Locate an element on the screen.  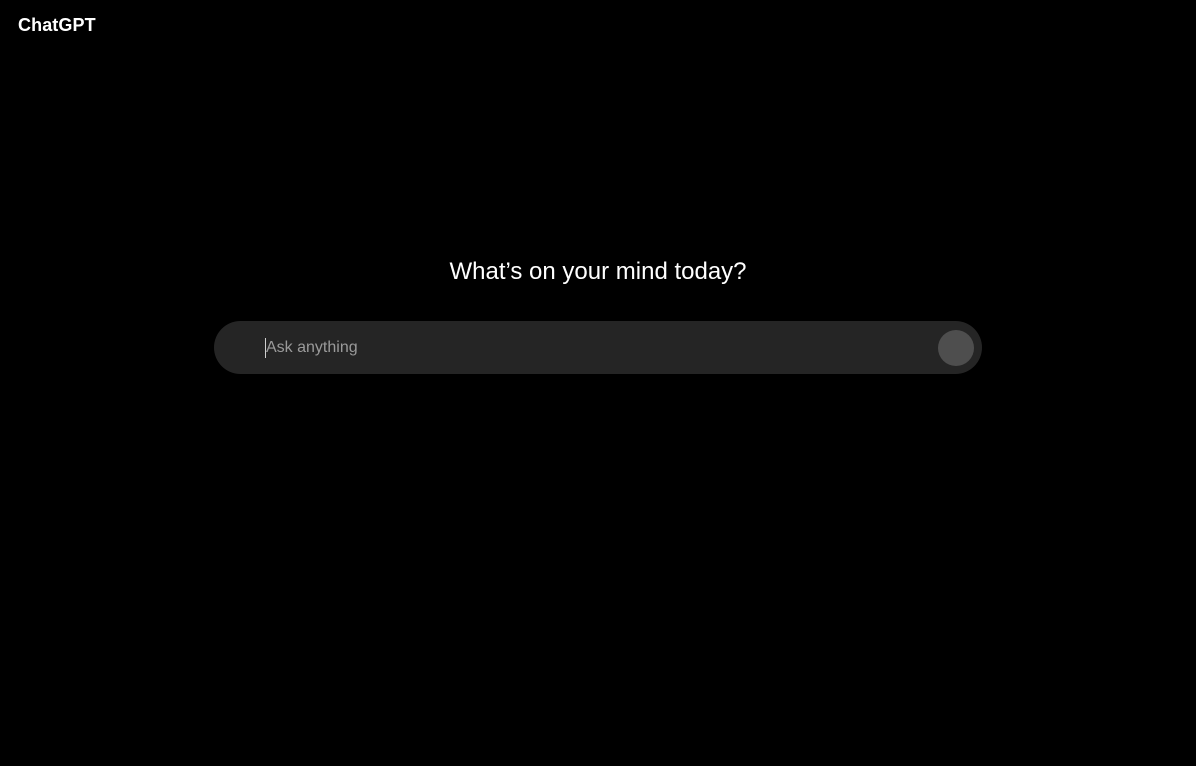
prompt-input is located at coordinates (594, 347).